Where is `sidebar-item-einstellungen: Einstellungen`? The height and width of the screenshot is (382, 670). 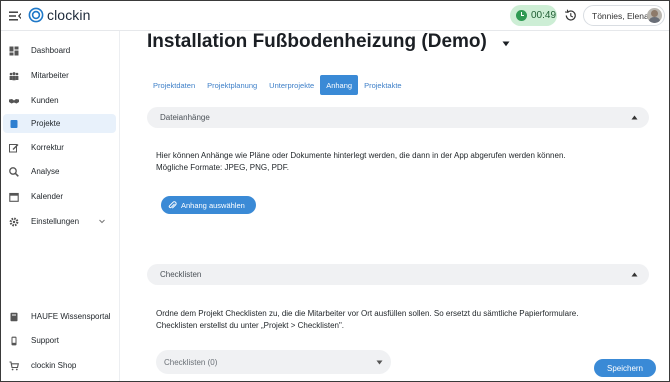 sidebar-item-einstellungen: Einstellungen is located at coordinates (59, 221).